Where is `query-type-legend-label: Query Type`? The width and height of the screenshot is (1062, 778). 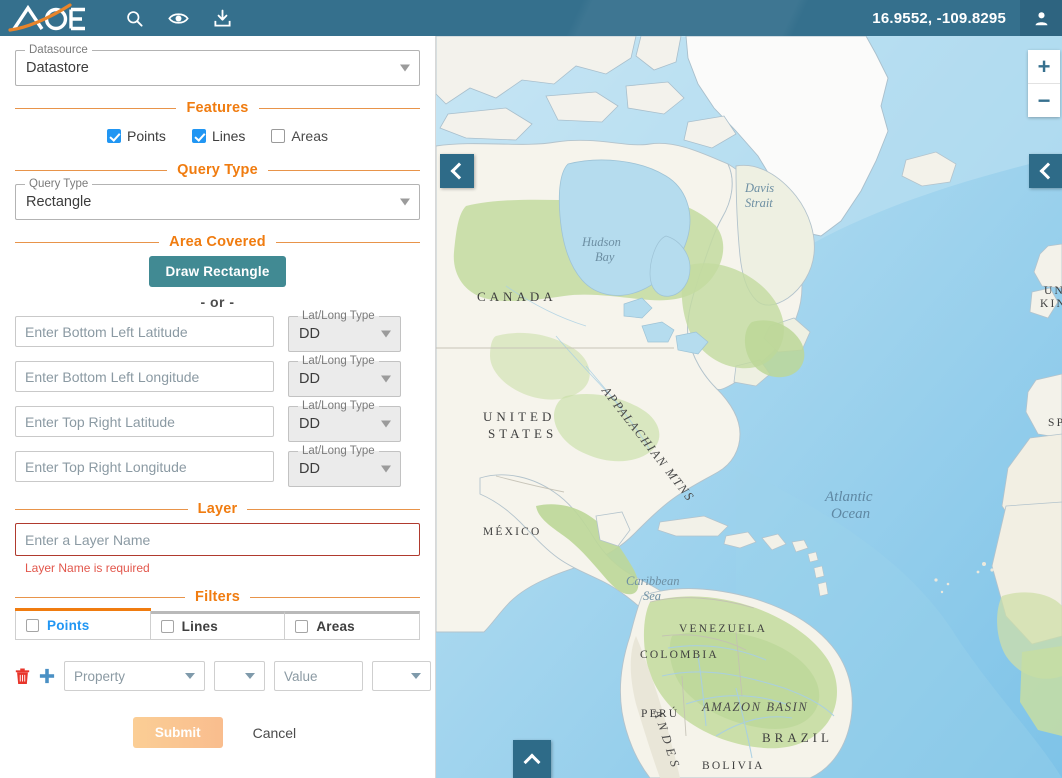 query-type-legend-label: Query Type is located at coordinates (217, 170).